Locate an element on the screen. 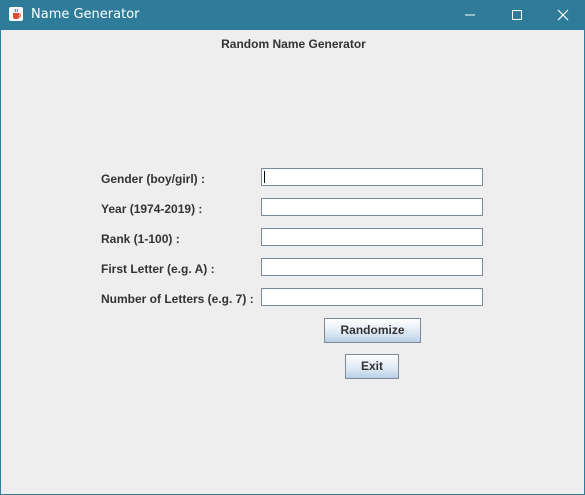 Image resolution: width=585 pixels, height=495 pixels. window-title: Name Generator is located at coordinates (85, 14).